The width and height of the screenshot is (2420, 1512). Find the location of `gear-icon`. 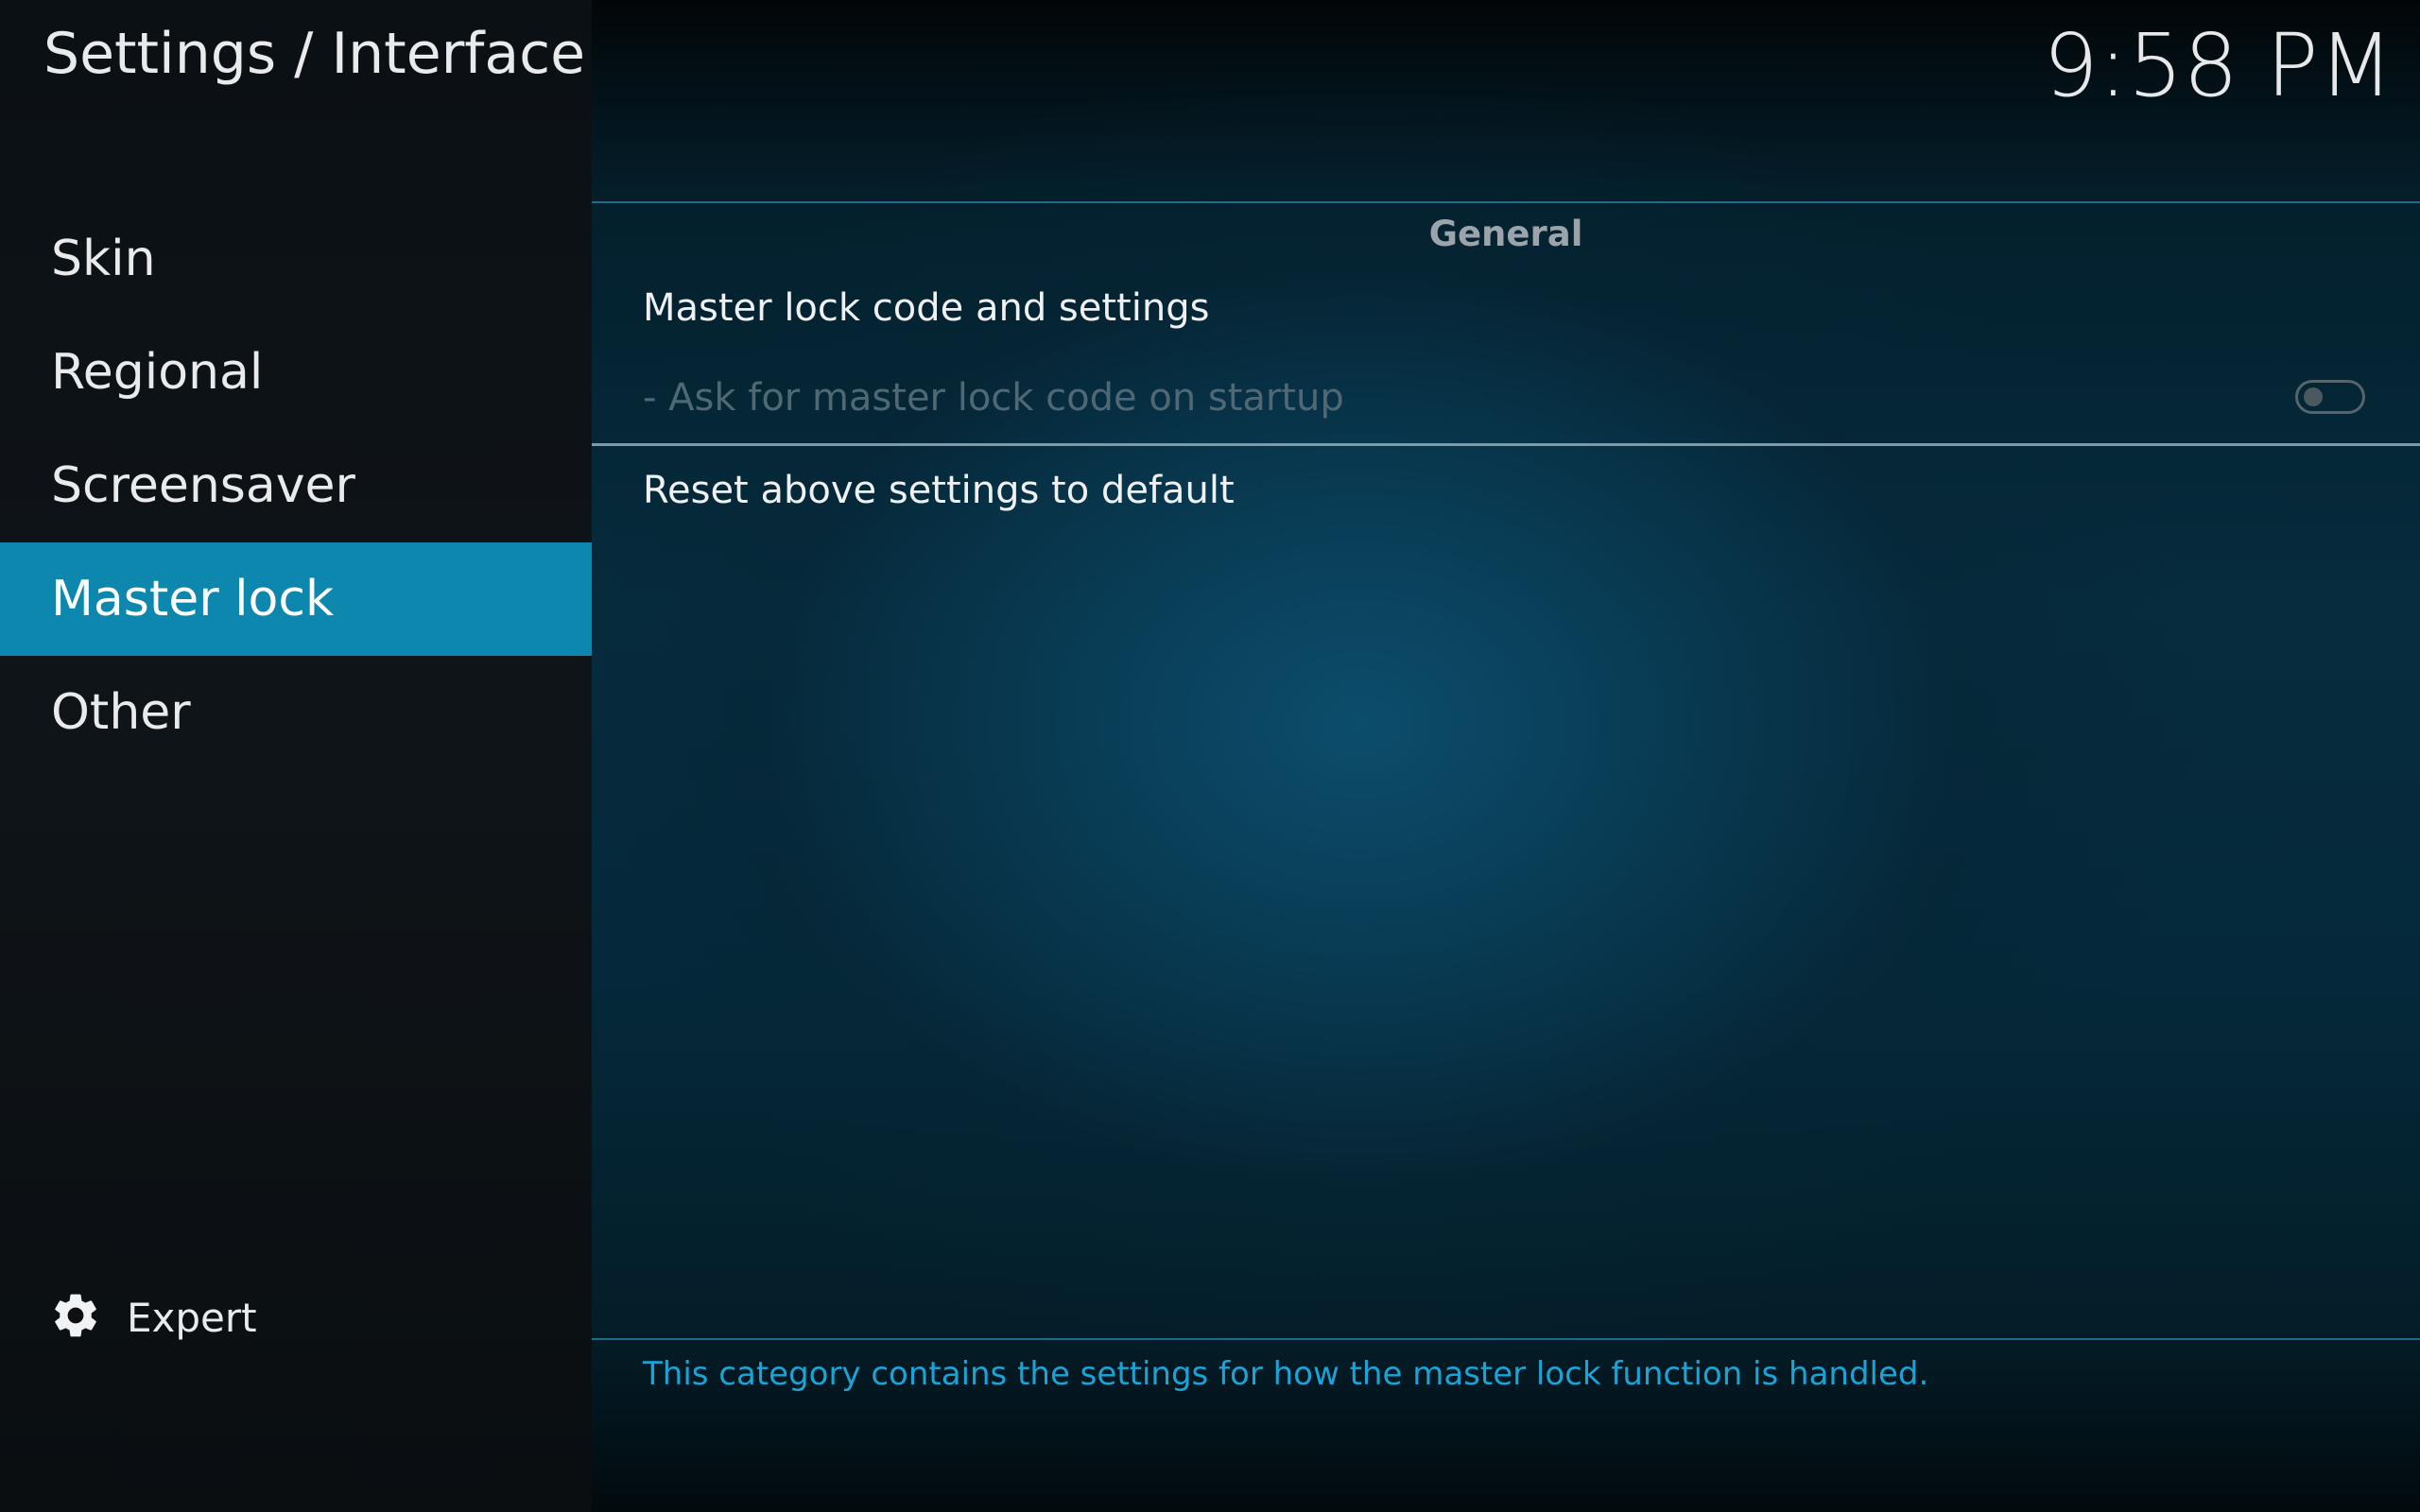

gear-icon is located at coordinates (75, 1317).